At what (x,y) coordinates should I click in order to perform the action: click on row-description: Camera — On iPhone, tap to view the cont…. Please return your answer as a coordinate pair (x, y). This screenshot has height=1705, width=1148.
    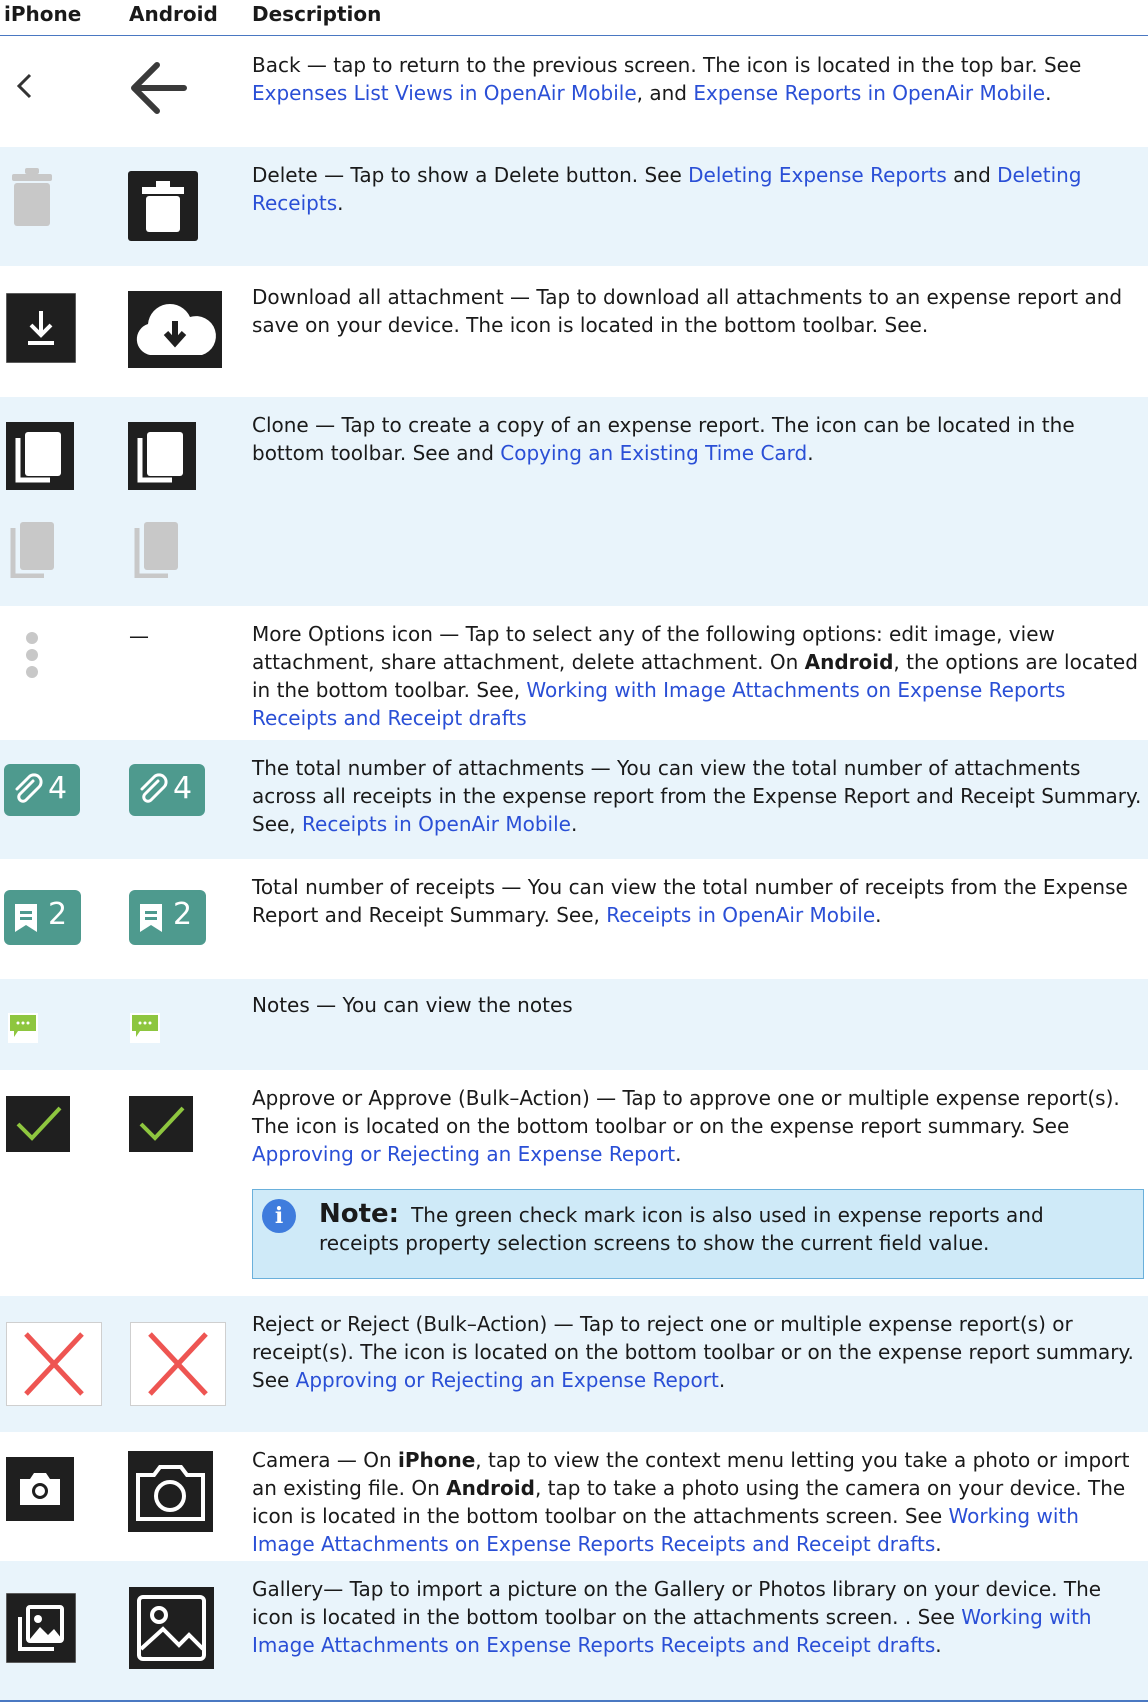
    Looking at the image, I should click on (698, 1502).